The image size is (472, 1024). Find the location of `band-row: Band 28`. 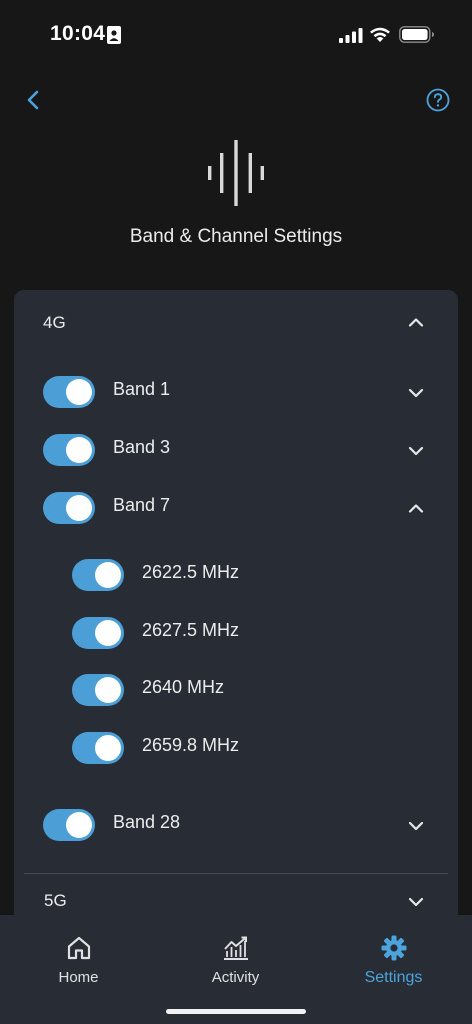

band-row: Band 28 is located at coordinates (236, 825).